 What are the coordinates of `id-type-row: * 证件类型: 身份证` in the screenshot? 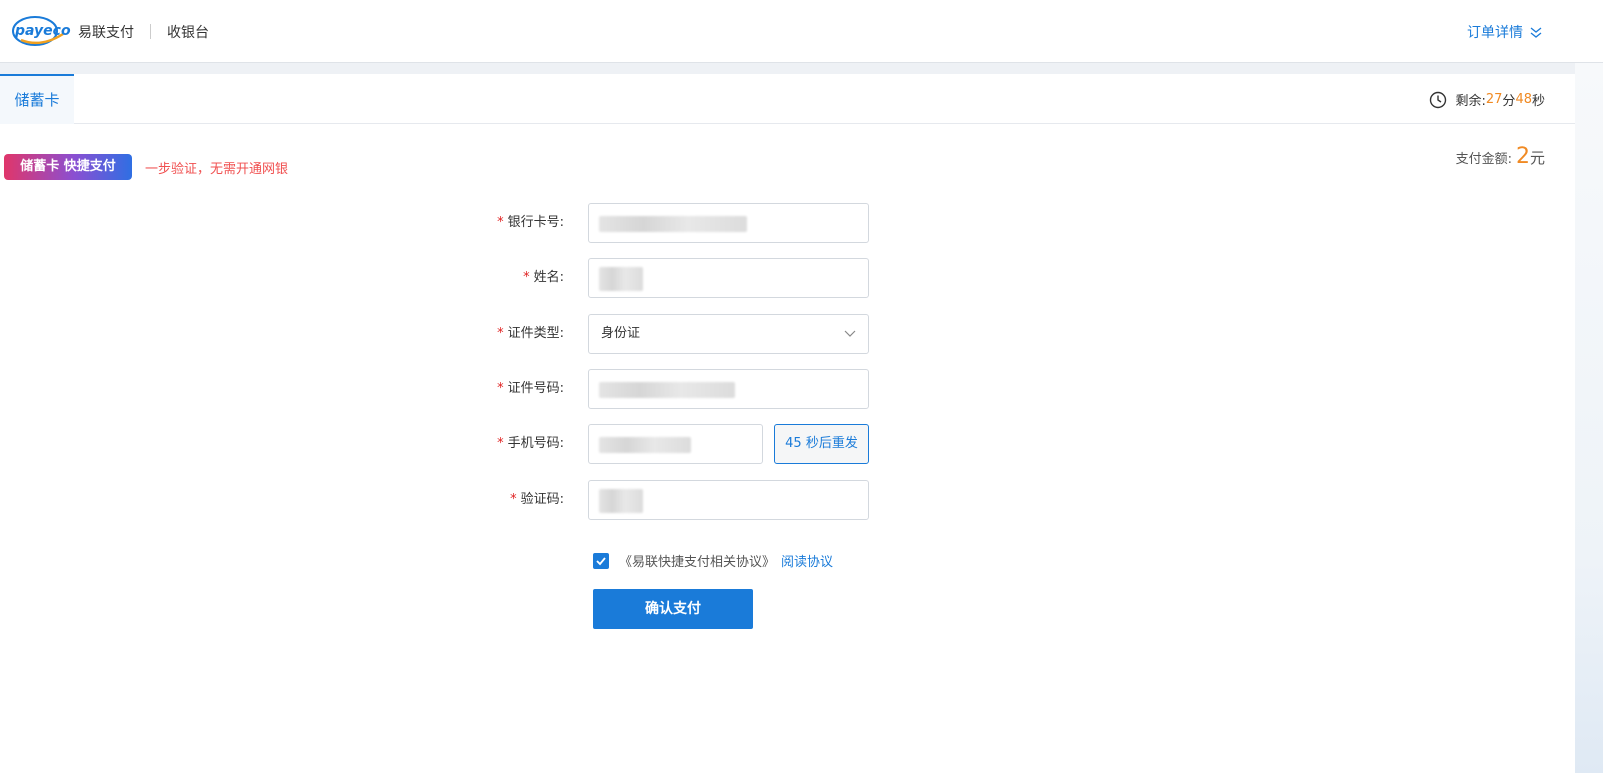 It's located at (787, 334).